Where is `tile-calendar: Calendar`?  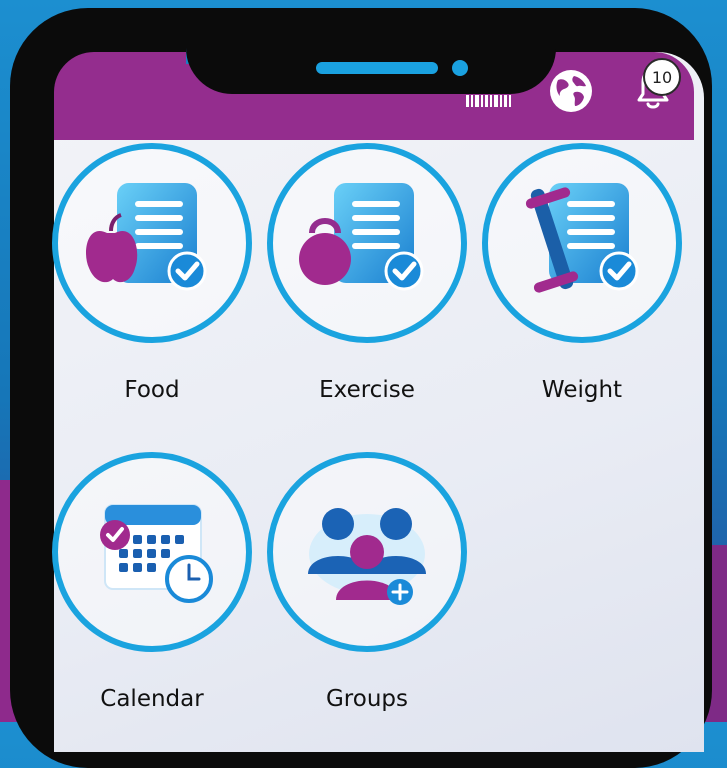
tile-calendar: Calendar is located at coordinates (152, 582).